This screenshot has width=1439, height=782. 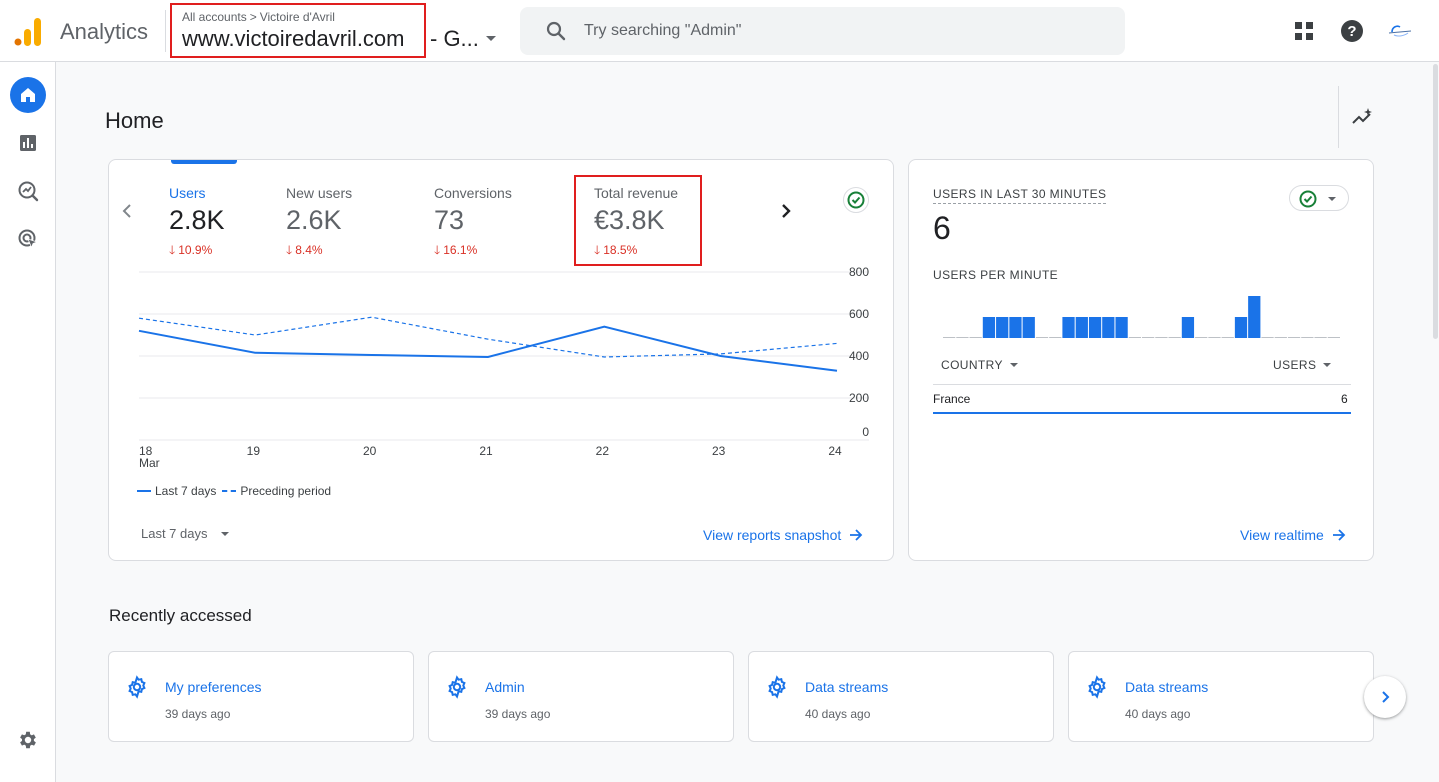 I want to click on home-icon, so click(x=28, y=95).